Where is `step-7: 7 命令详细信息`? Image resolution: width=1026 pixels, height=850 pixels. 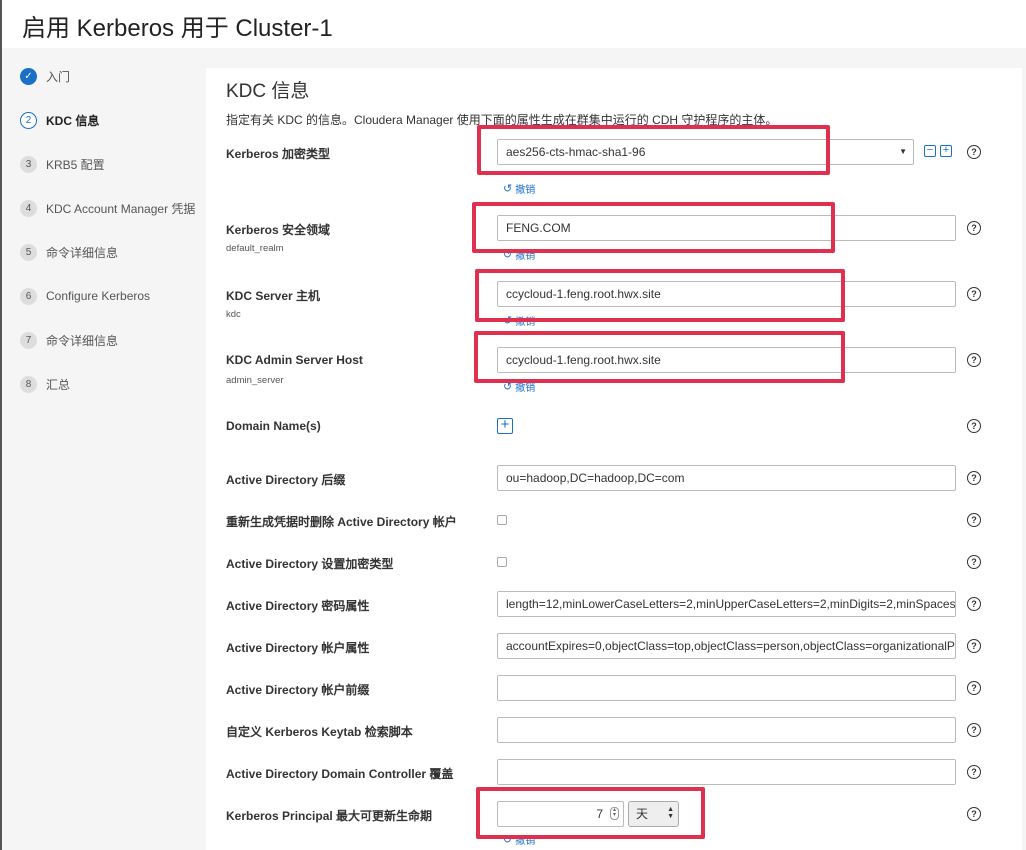 step-7: 7 命令详细信息 is located at coordinates (69, 340).